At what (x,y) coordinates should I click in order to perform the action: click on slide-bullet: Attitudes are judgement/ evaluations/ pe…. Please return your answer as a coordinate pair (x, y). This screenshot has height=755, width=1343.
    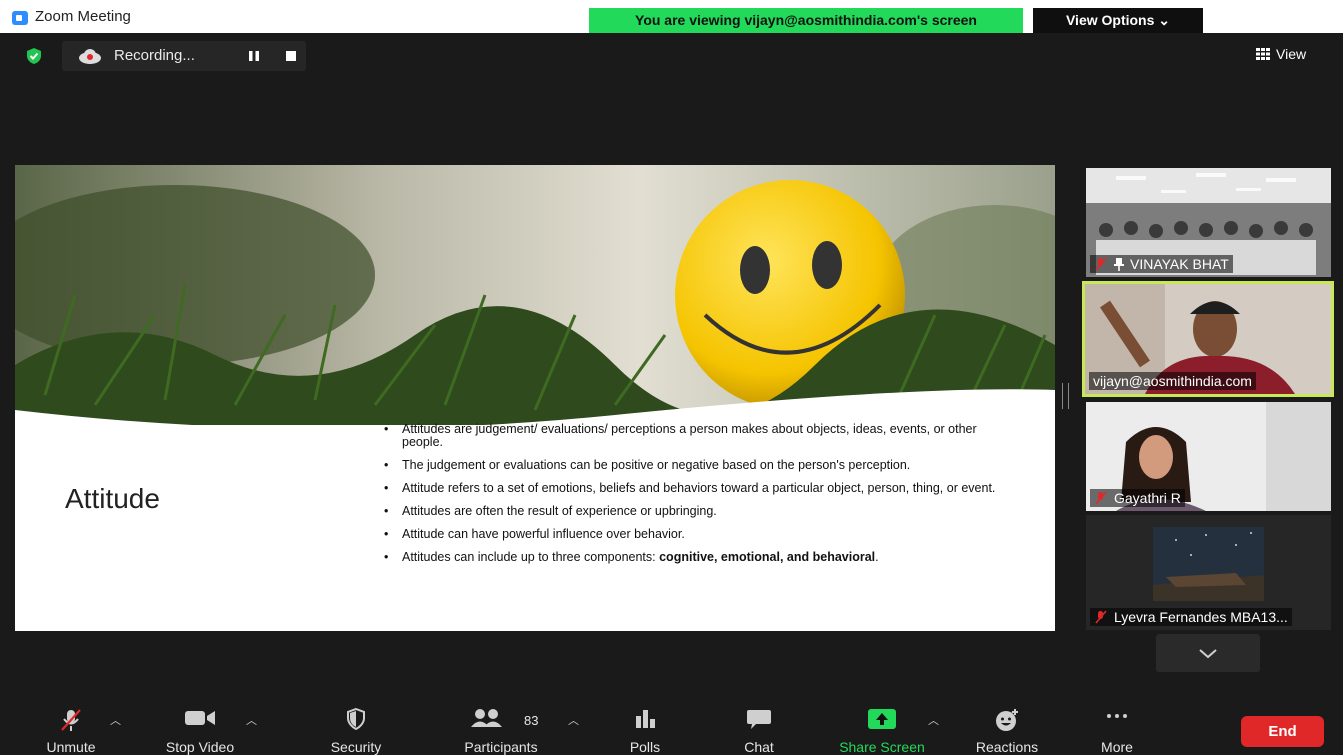
    Looking at the image, I should click on (700, 436).